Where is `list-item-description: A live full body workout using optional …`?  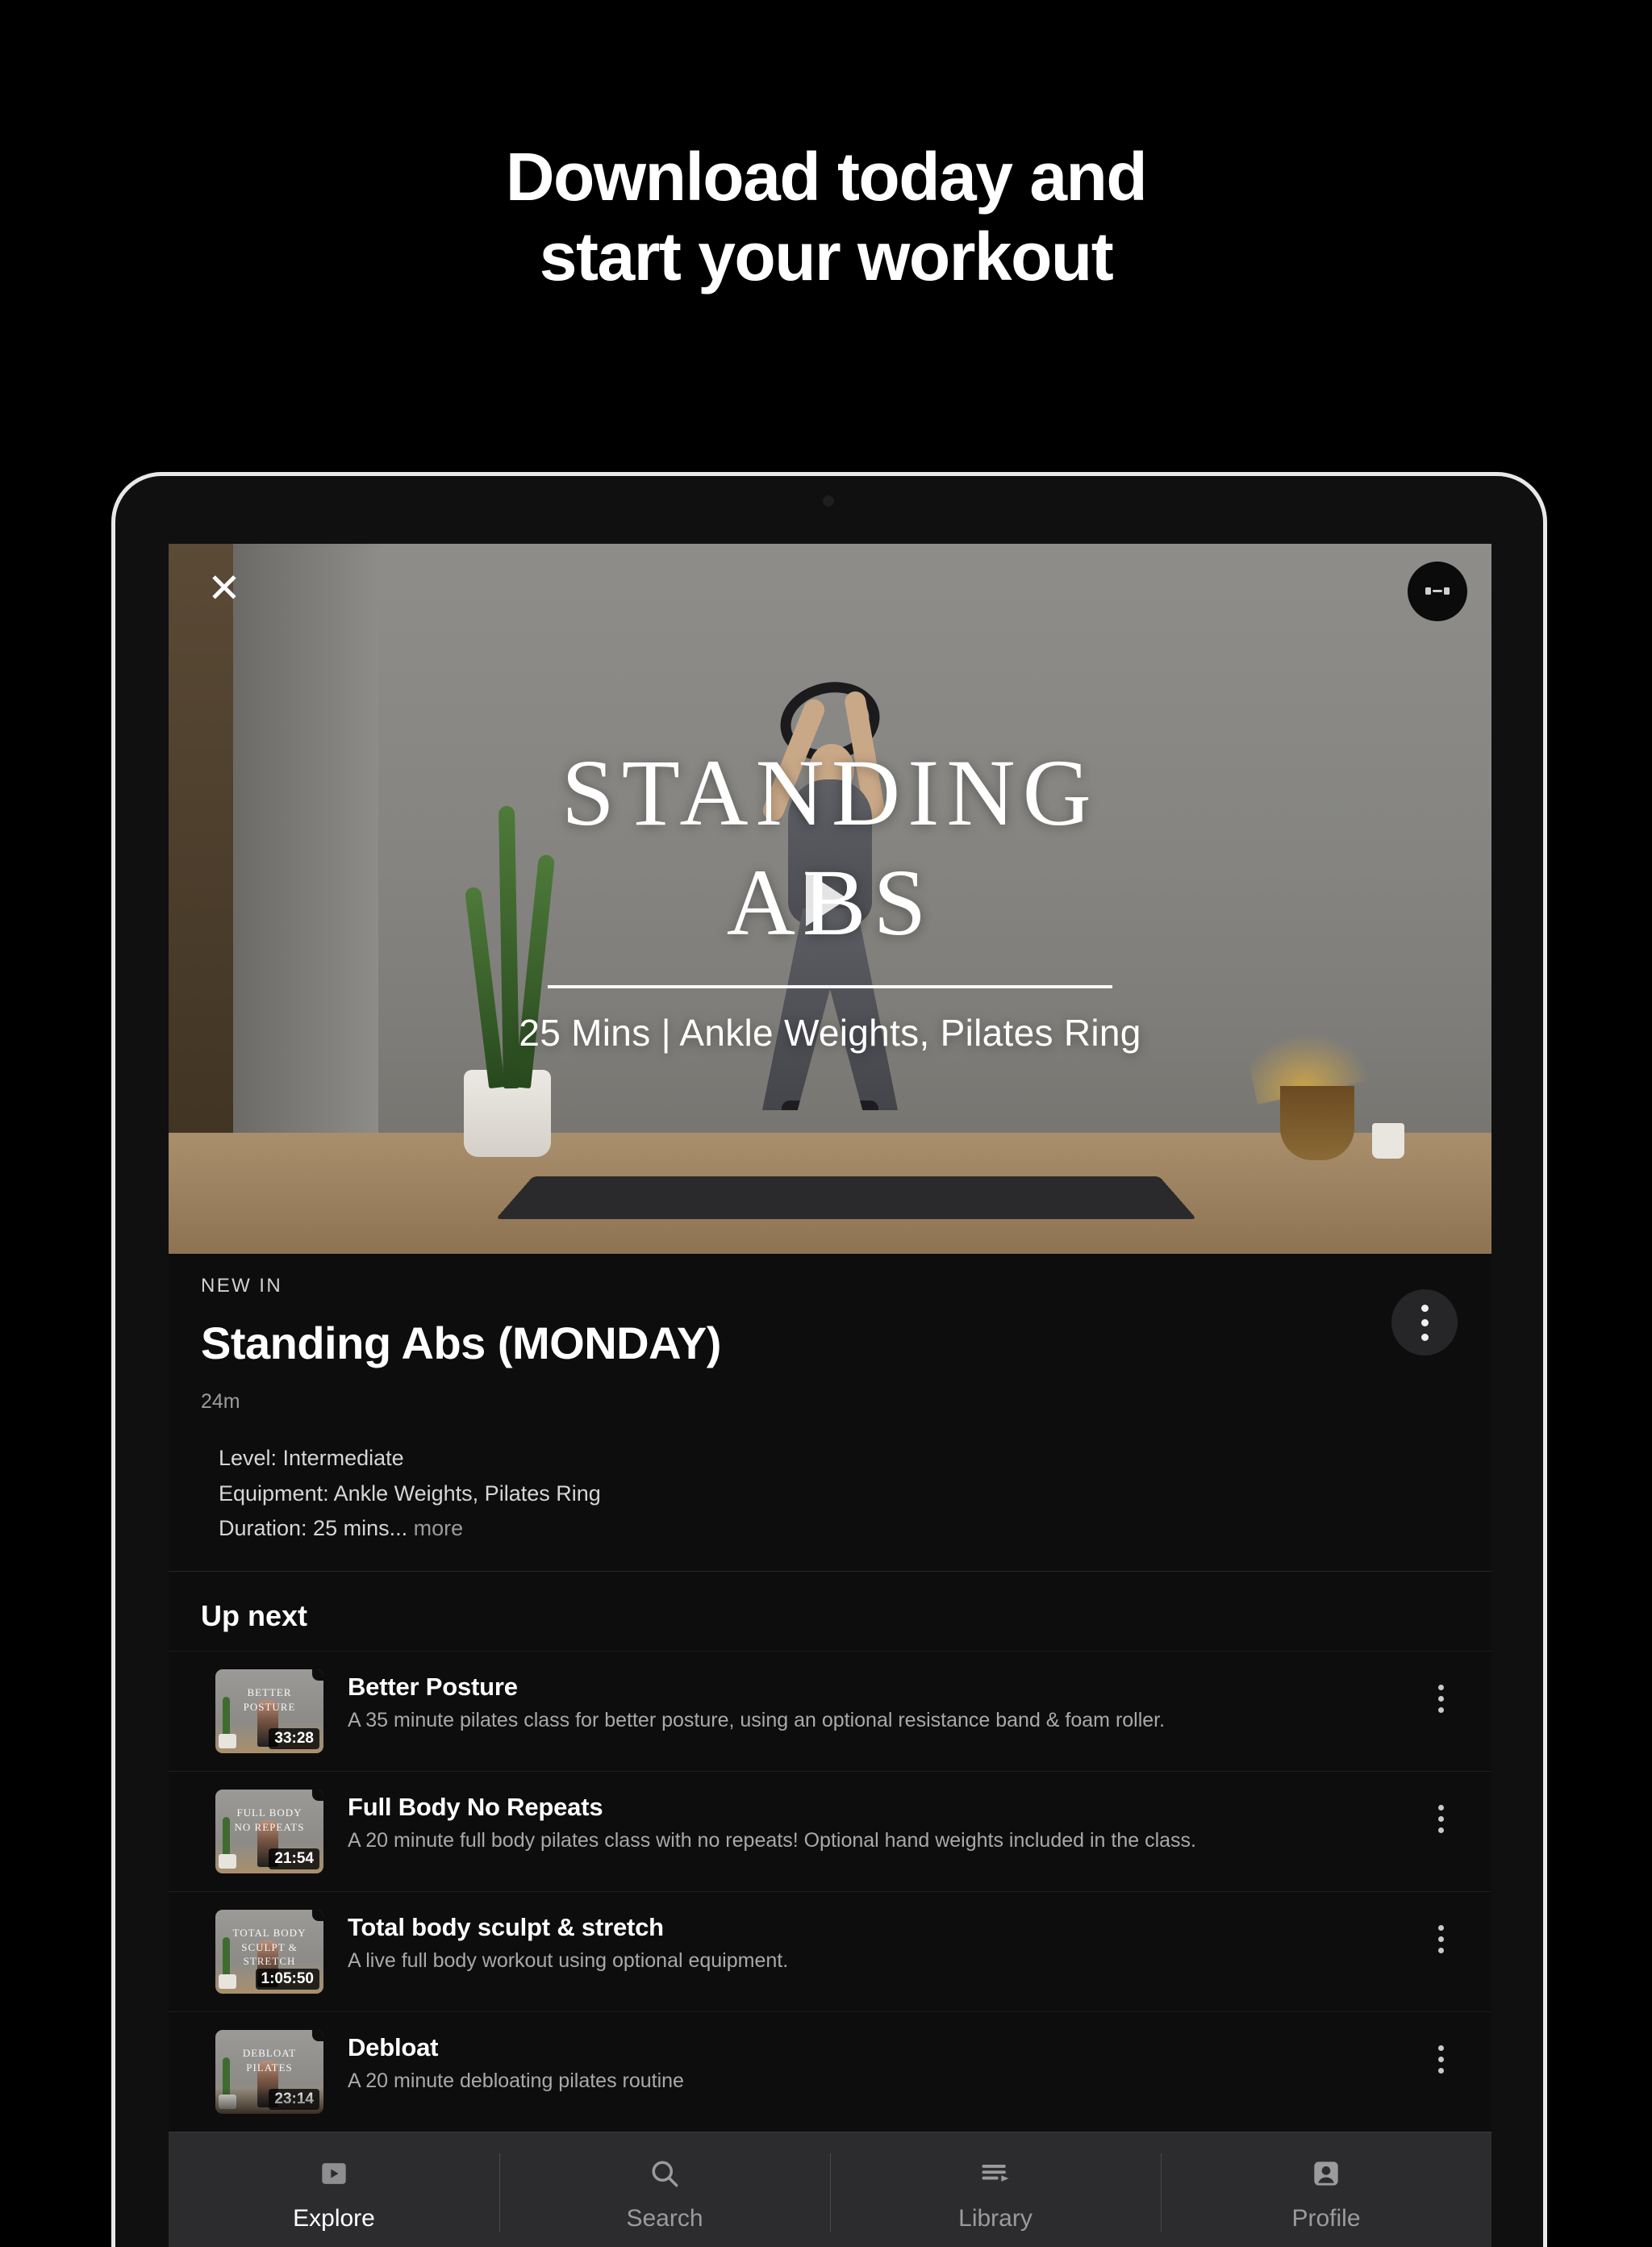 list-item-description: A live full body workout using optional … is located at coordinates (568, 1961).